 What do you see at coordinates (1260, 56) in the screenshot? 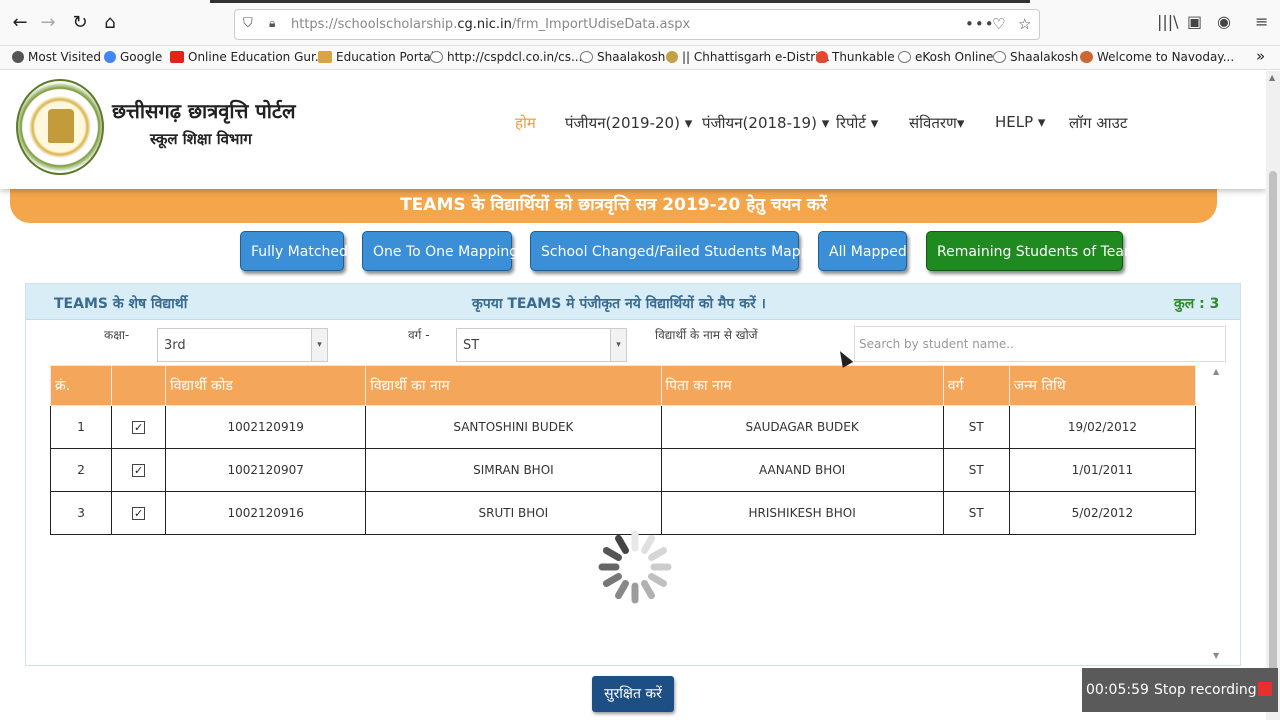
I see `bookmarks-overflow-icon: »` at bounding box center [1260, 56].